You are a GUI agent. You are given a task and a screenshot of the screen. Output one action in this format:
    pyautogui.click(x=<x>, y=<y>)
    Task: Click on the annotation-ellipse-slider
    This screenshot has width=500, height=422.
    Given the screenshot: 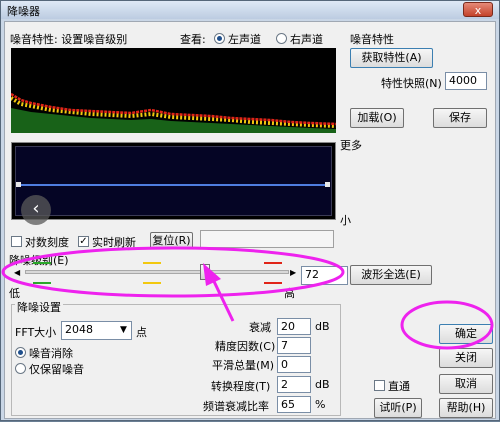 What is the action you would take?
    pyautogui.click(x=173, y=272)
    